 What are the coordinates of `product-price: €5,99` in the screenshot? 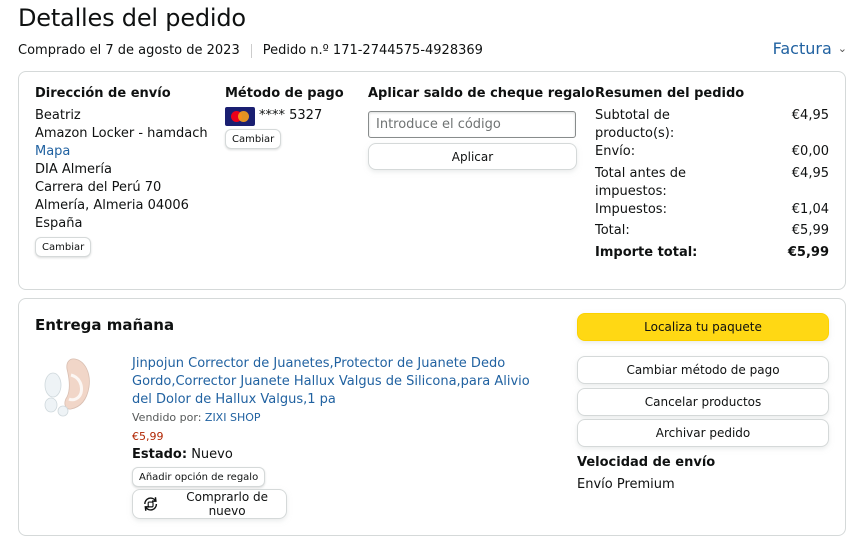 It's located at (148, 436).